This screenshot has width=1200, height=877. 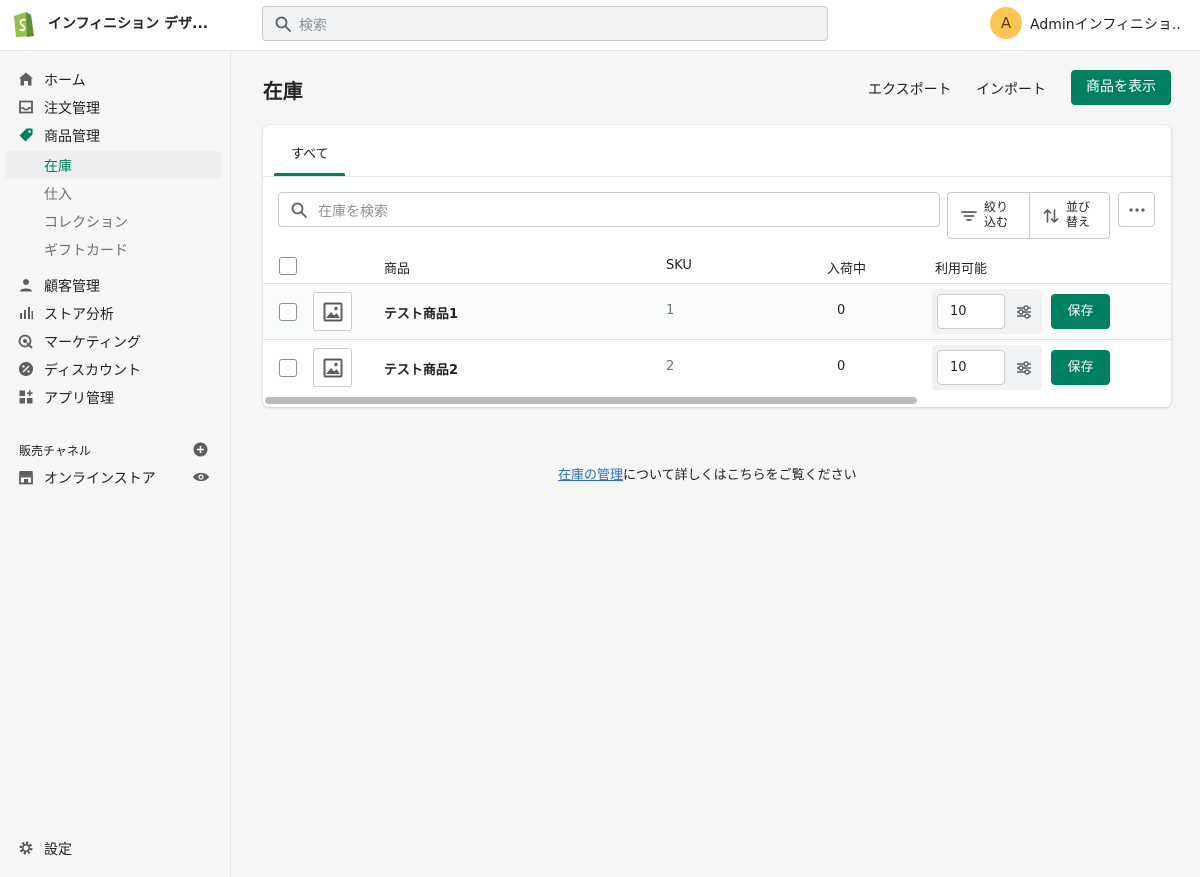 What do you see at coordinates (288, 266) in the screenshot?
I see `select-all-checkbox` at bounding box center [288, 266].